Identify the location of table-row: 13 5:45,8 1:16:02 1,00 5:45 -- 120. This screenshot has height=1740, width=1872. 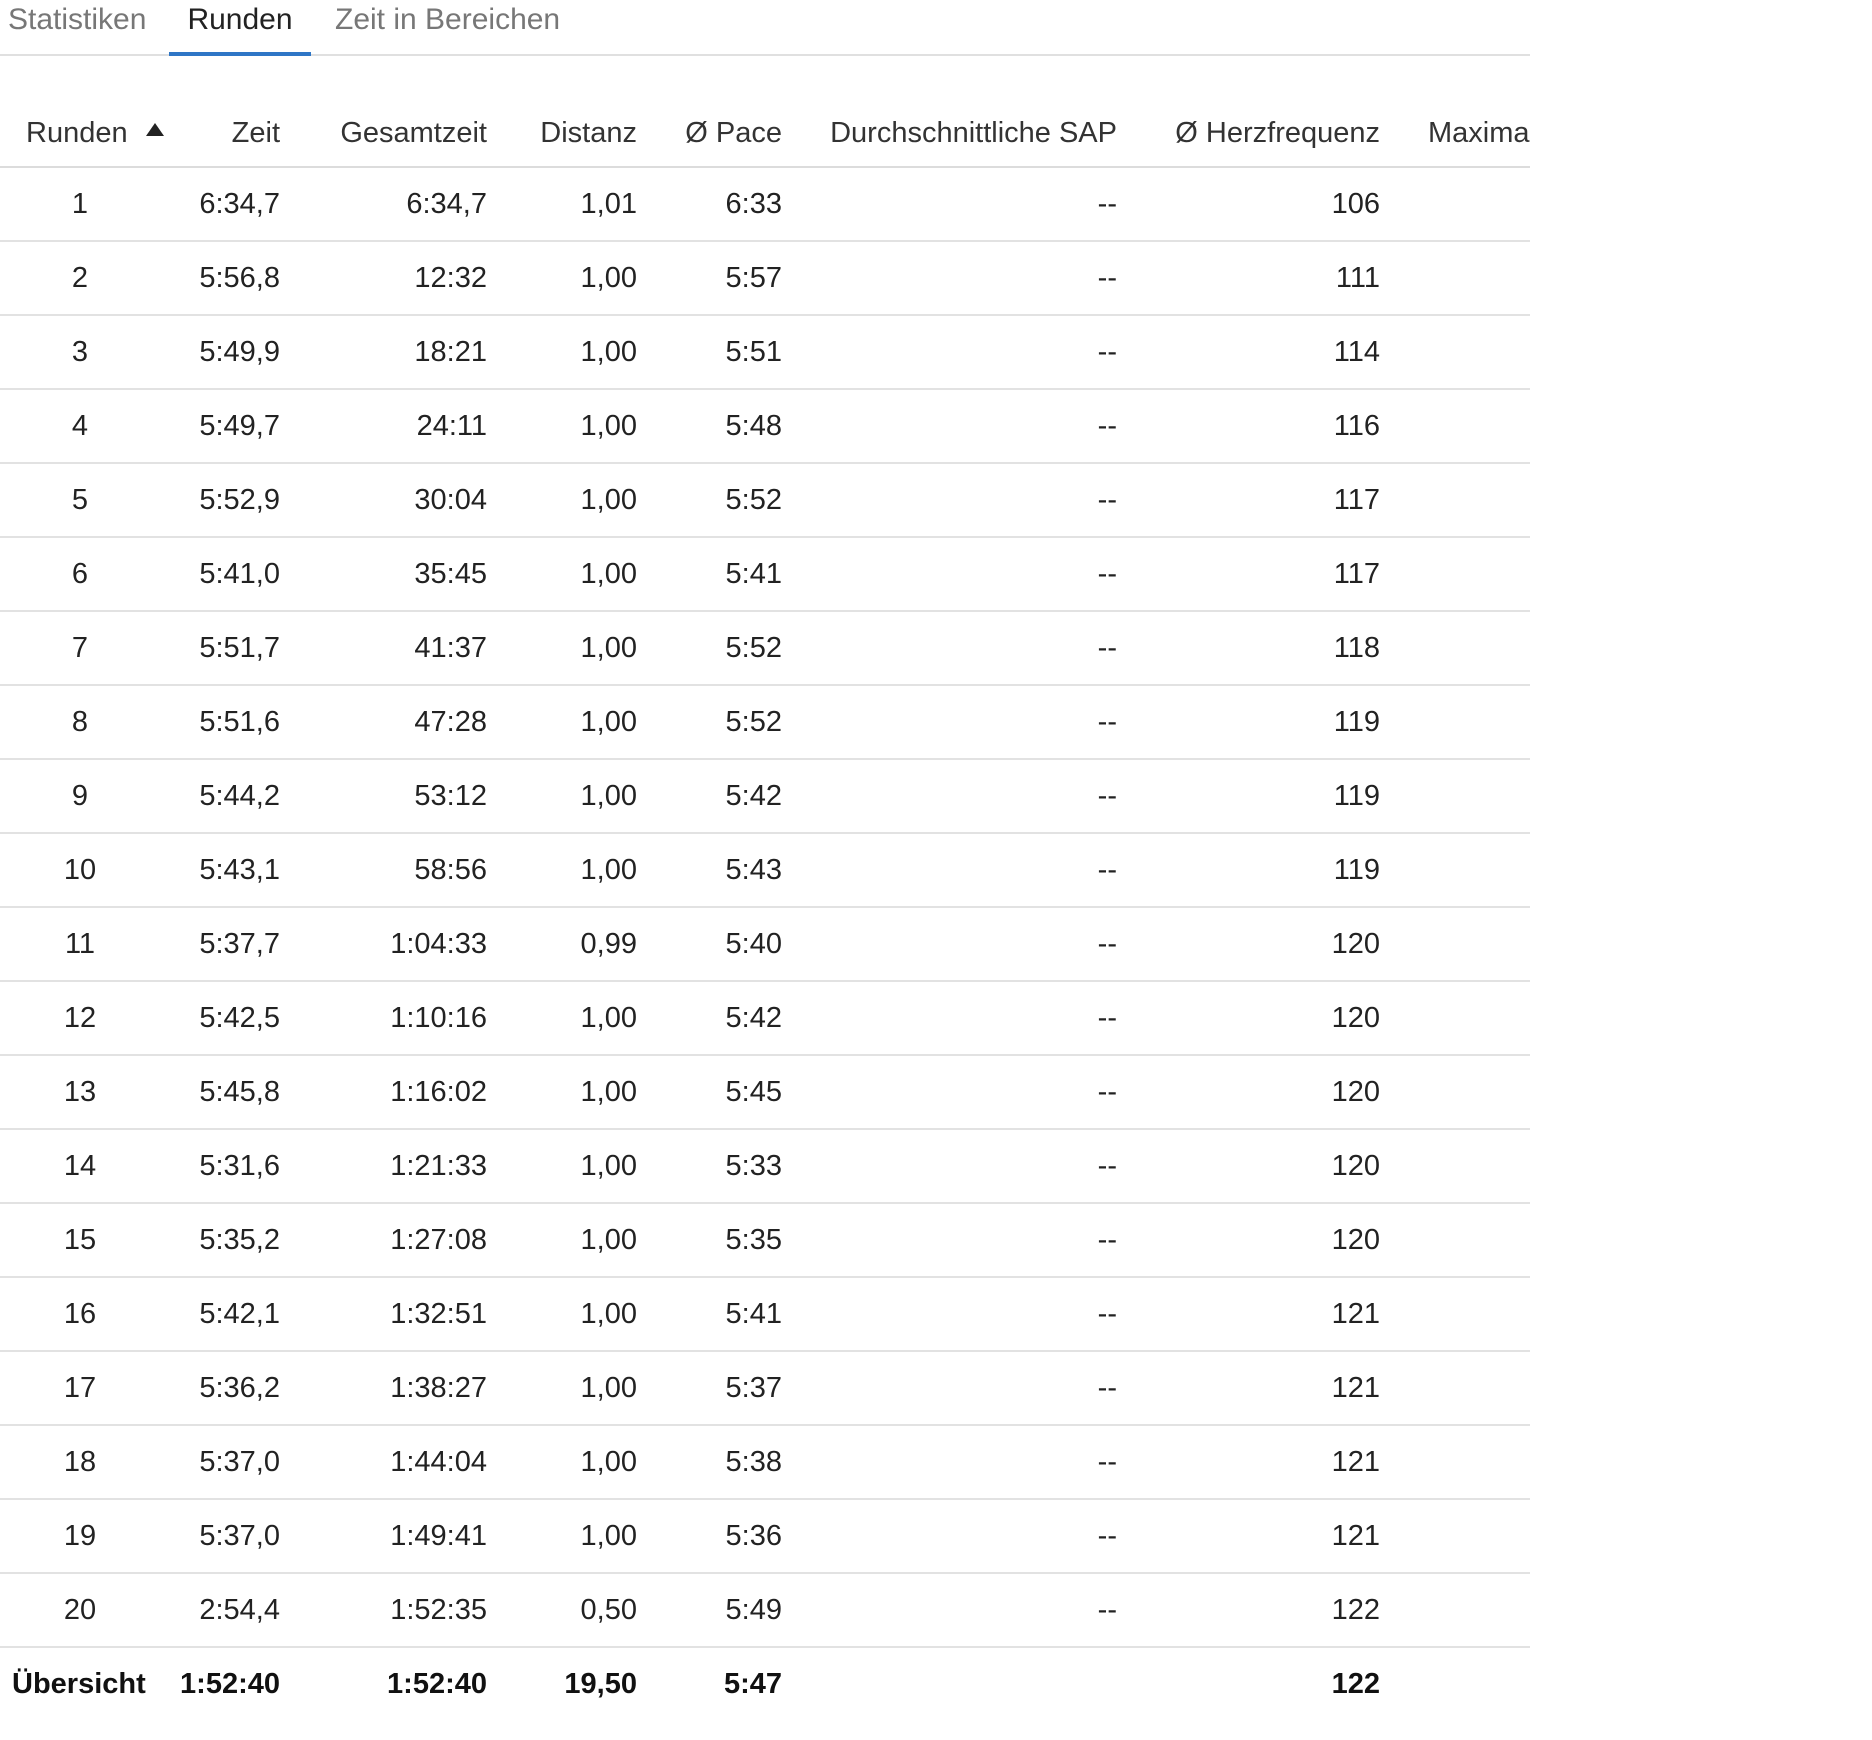
(765, 1092).